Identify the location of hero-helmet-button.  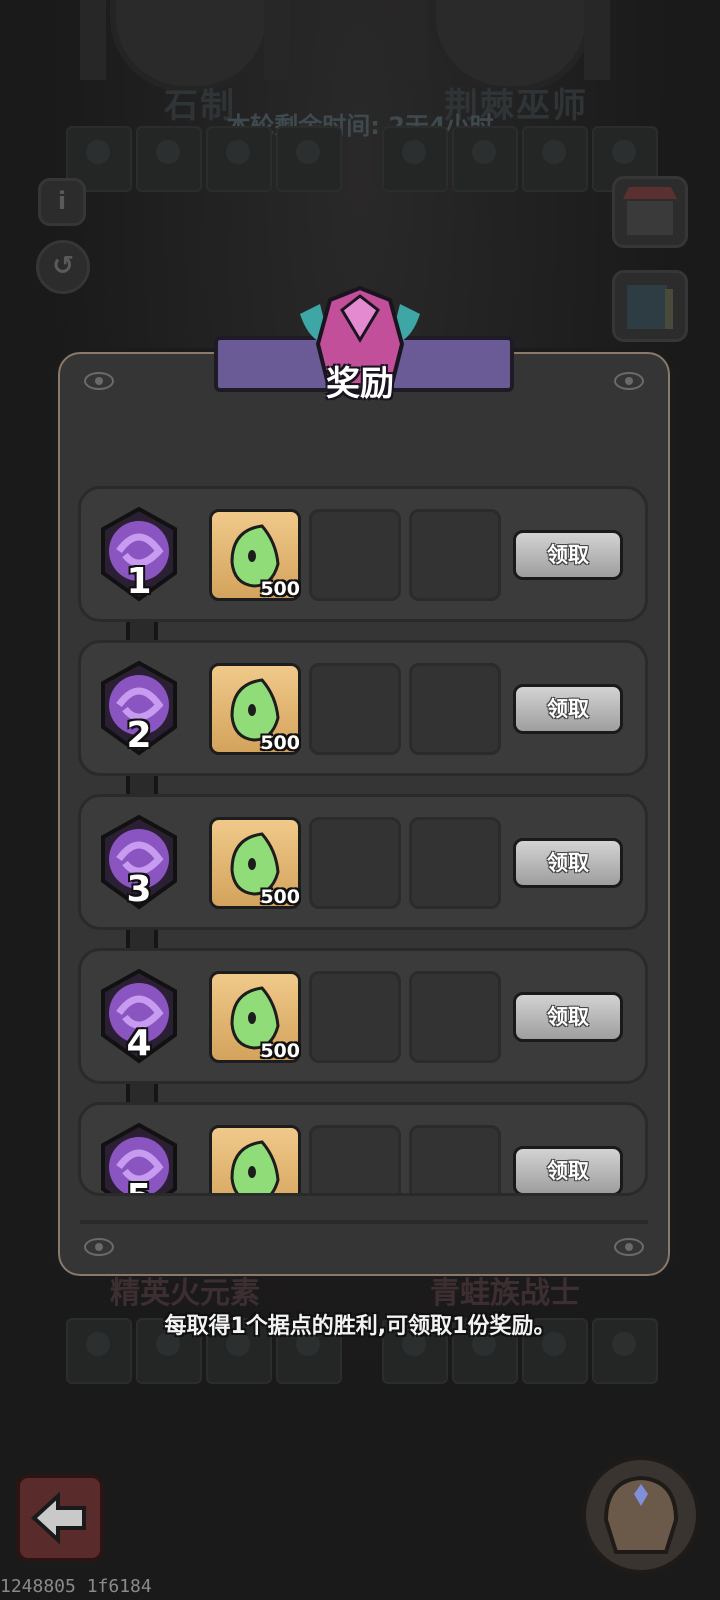
(641, 1515).